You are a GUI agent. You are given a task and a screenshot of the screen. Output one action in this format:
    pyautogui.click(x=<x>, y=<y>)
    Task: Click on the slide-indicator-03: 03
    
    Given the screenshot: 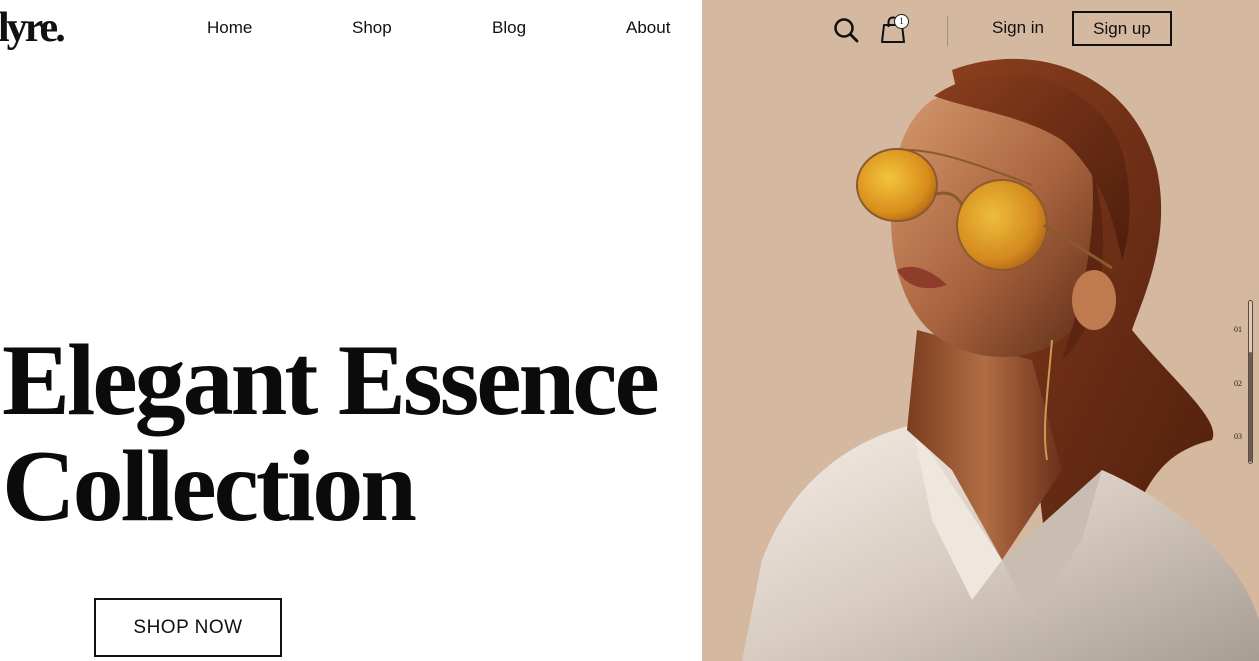 What is the action you would take?
    pyautogui.click(x=1238, y=437)
    